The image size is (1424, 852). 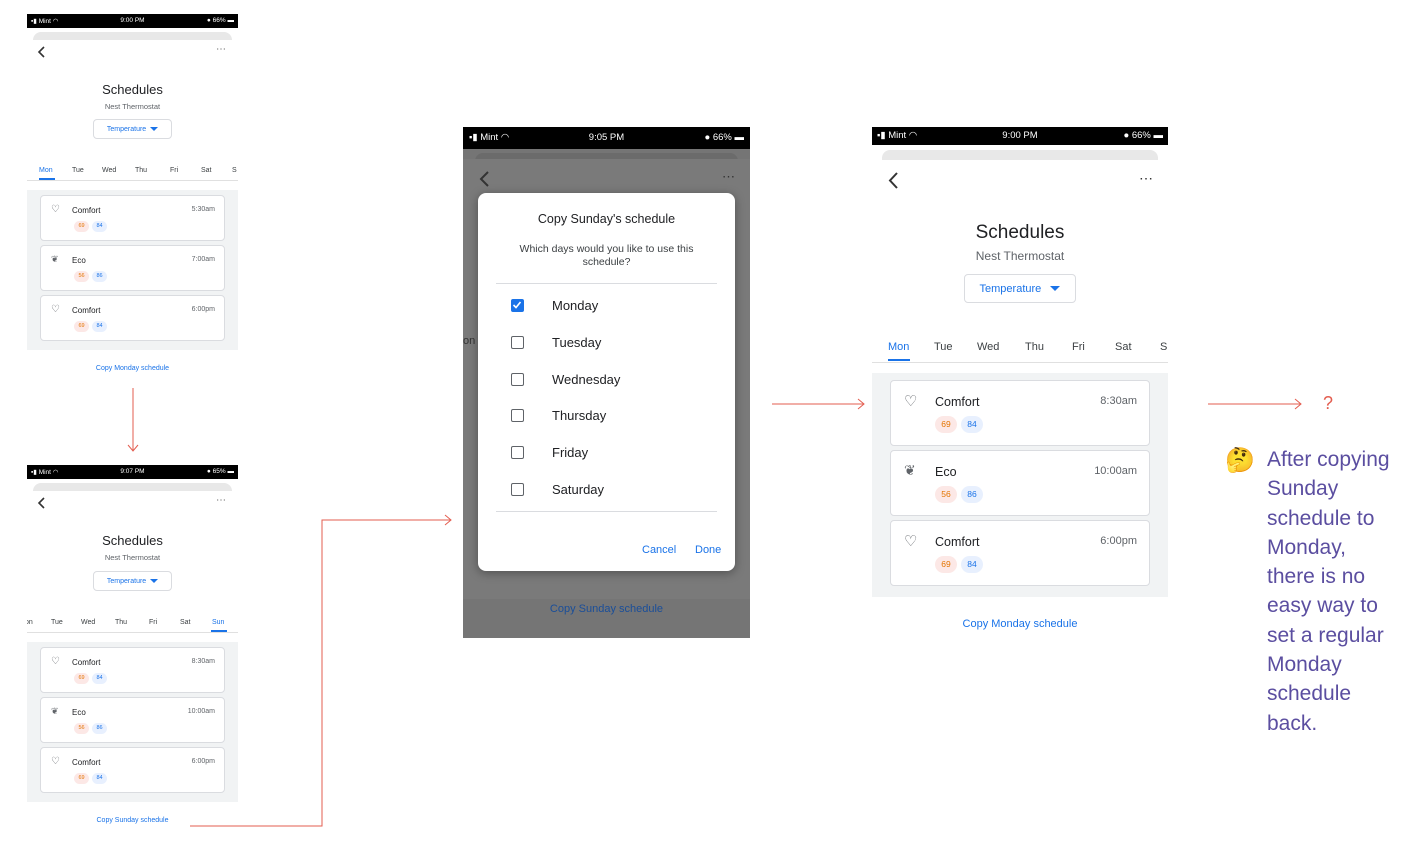 What do you see at coordinates (606, 219) in the screenshot?
I see `dialog-title: Copy Sunday's schedule` at bounding box center [606, 219].